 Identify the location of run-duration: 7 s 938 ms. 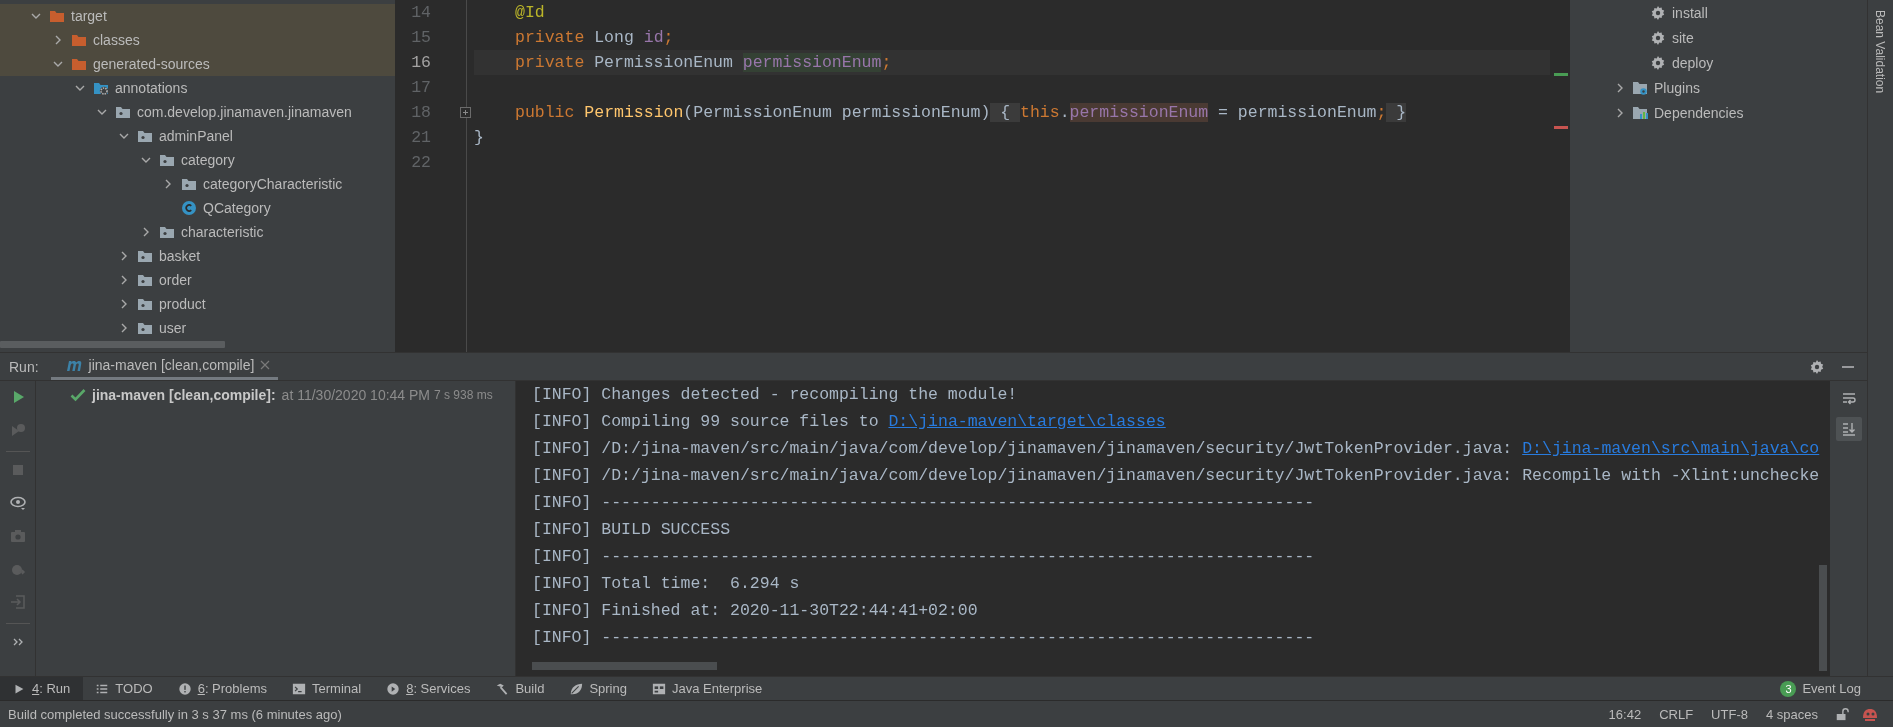
(463, 395).